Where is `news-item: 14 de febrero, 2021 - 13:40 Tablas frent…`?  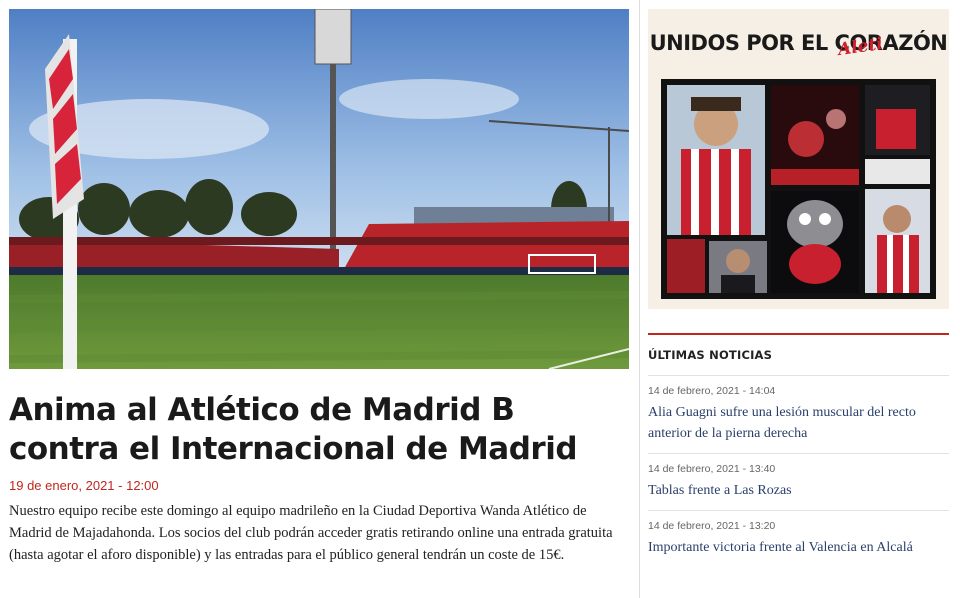 news-item: 14 de febrero, 2021 - 13:40 Tablas frent… is located at coordinates (798, 482).